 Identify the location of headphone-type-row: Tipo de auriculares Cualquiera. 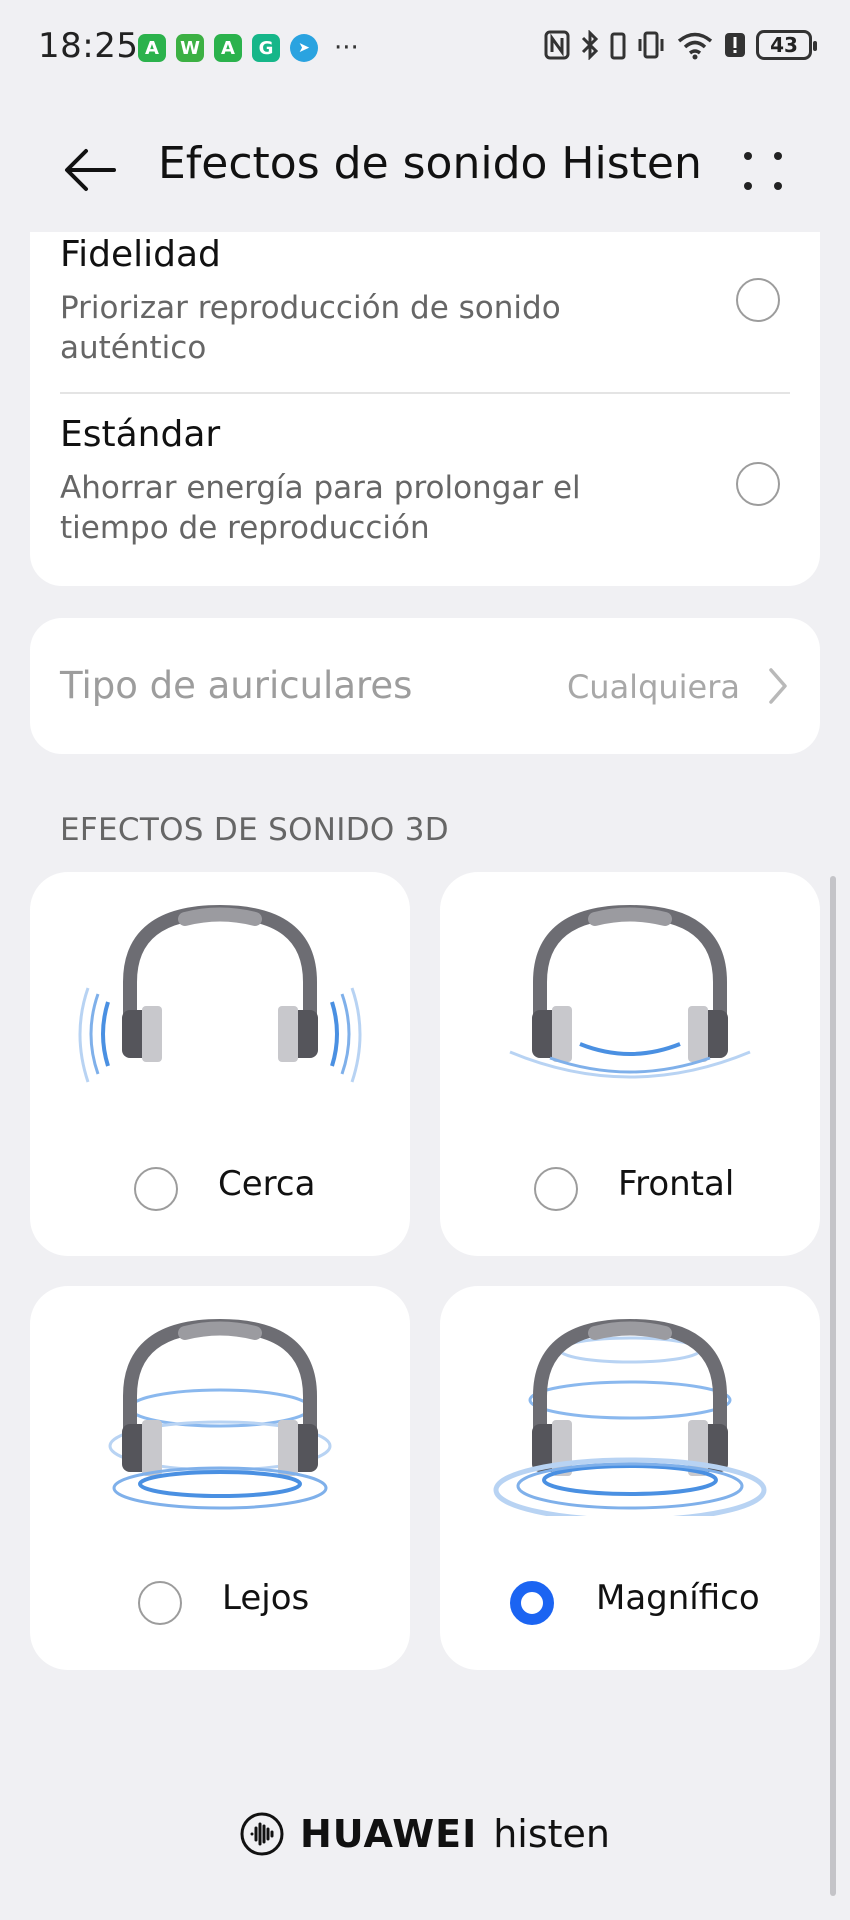
(425, 686).